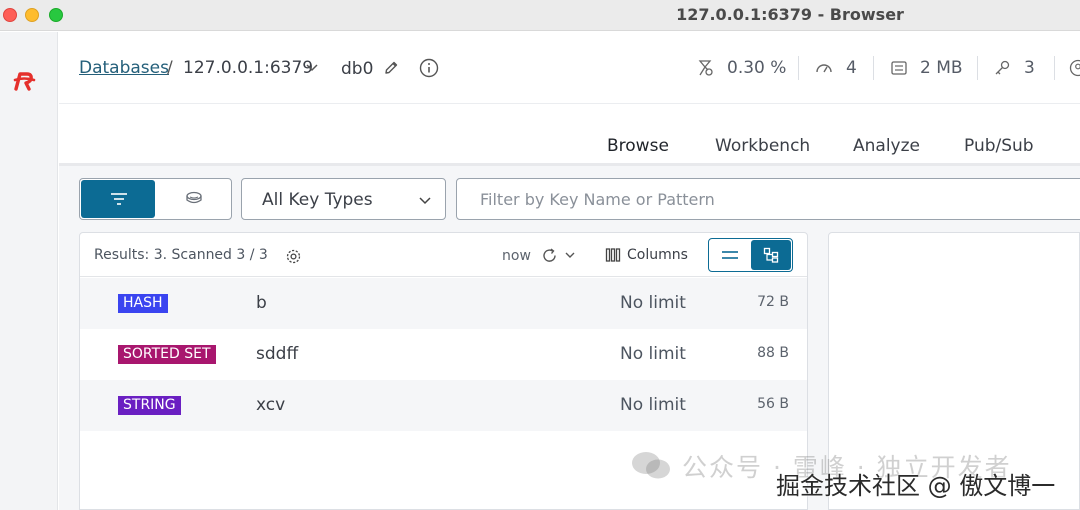 The width and height of the screenshot is (1080, 510). What do you see at coordinates (143, 303) in the screenshot?
I see `key-type-badge: HASH` at bounding box center [143, 303].